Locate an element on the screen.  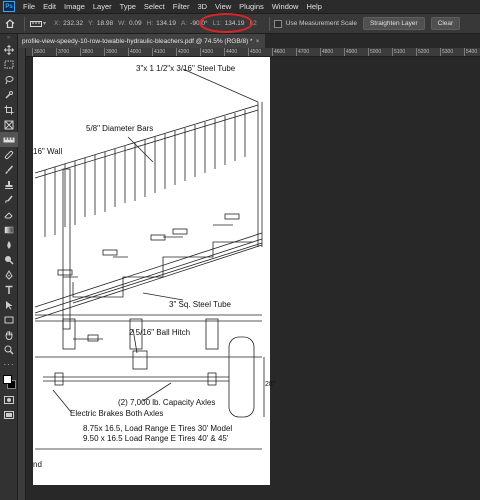
ruler-label: 4400 is located at coordinates (231, 52).